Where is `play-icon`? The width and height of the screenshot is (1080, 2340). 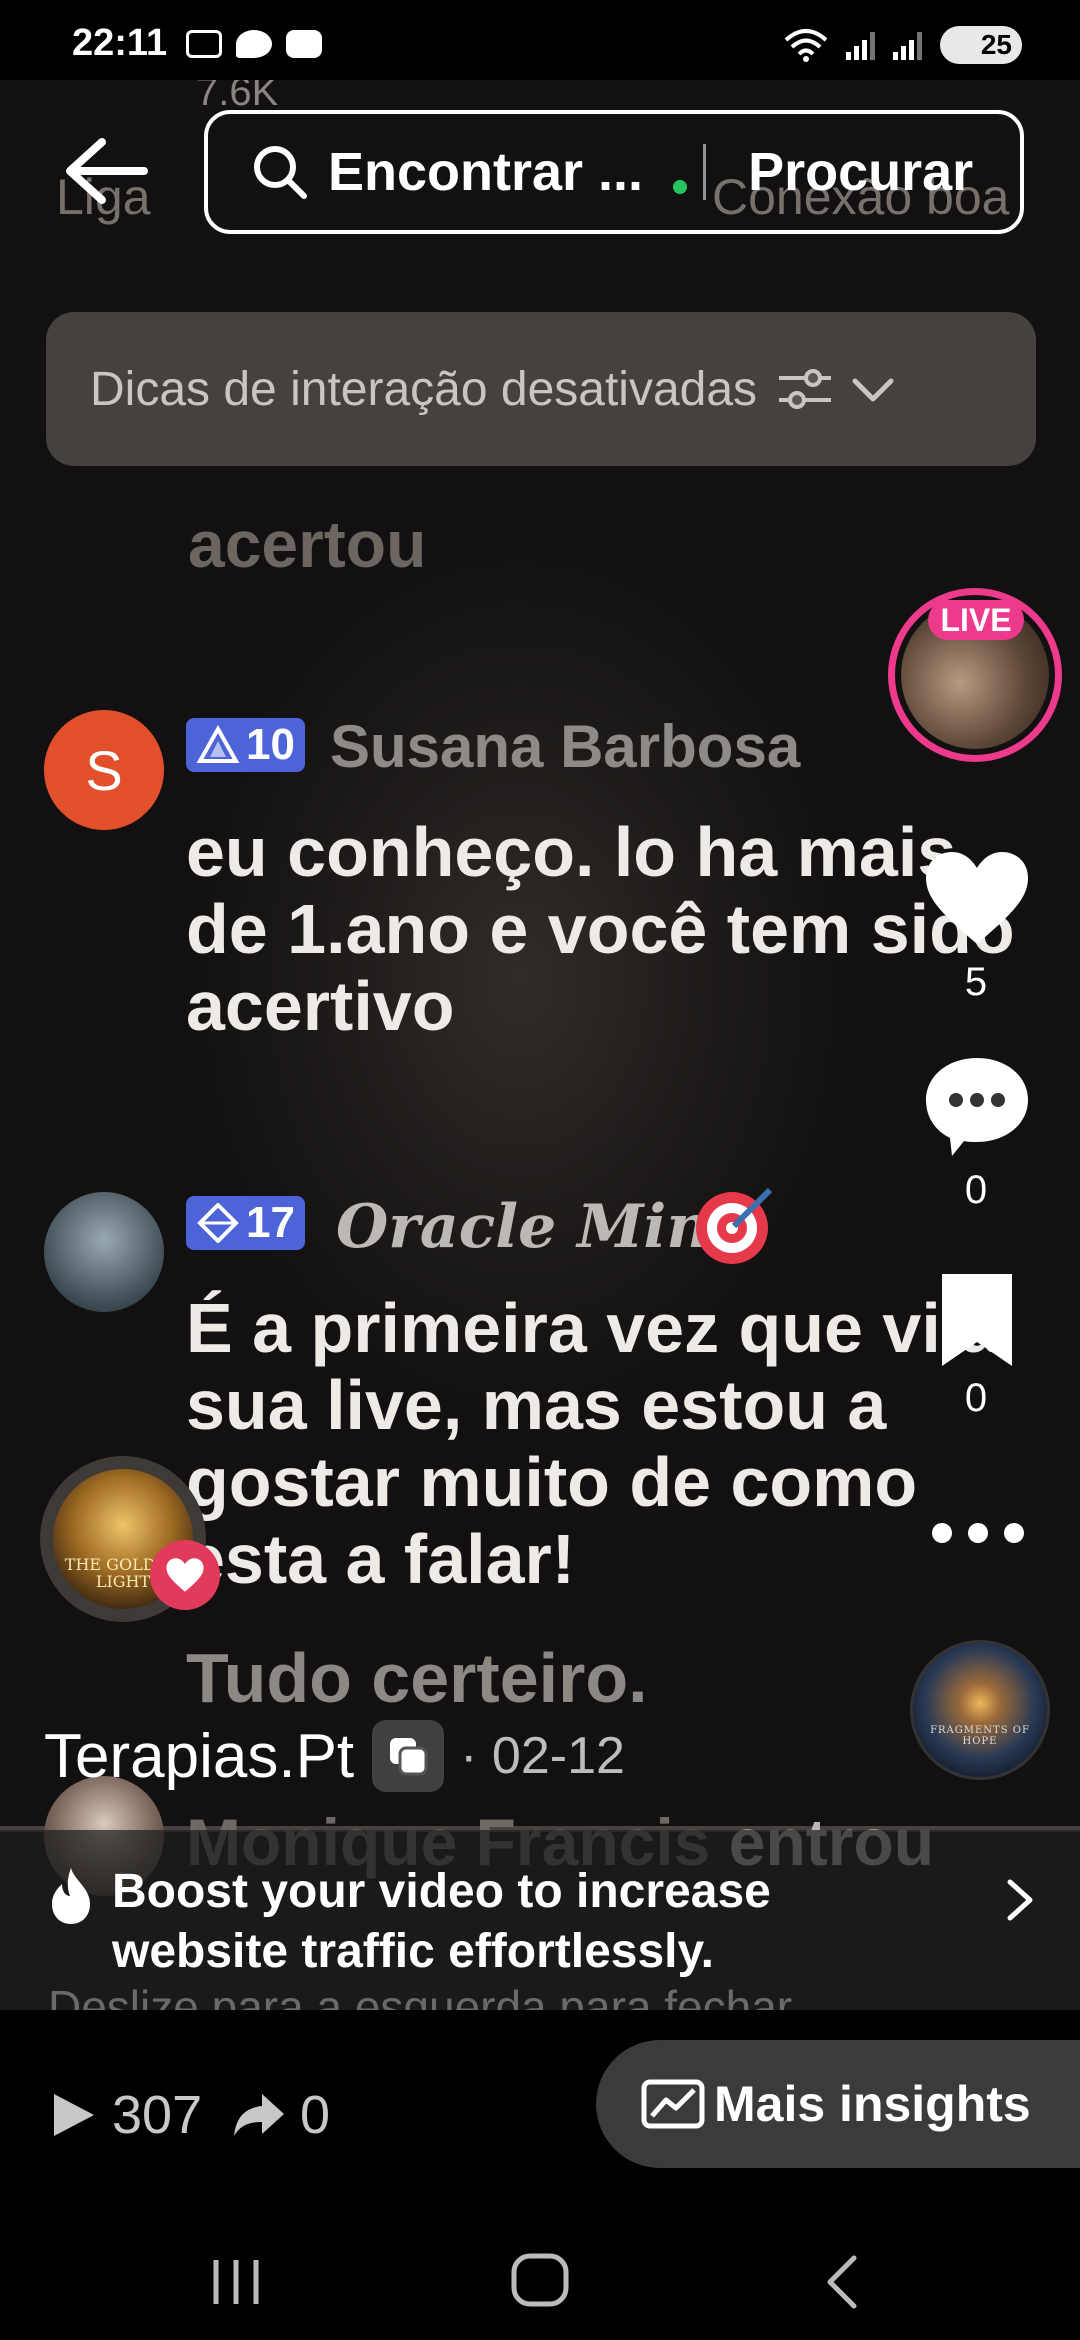
play-icon is located at coordinates (74, 2115).